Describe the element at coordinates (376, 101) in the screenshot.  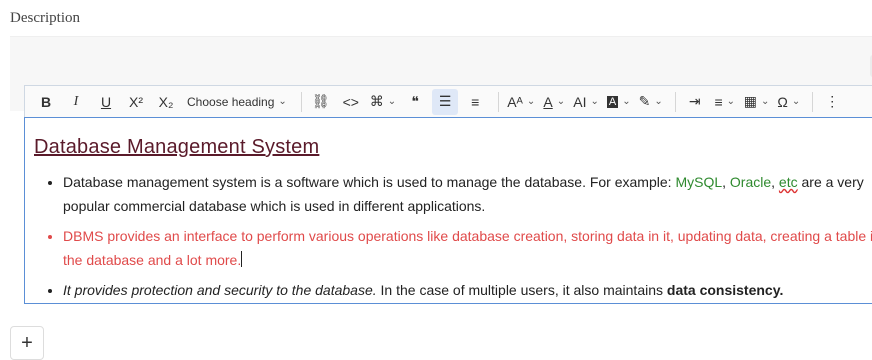
I see `insert-label: ⌘` at that location.